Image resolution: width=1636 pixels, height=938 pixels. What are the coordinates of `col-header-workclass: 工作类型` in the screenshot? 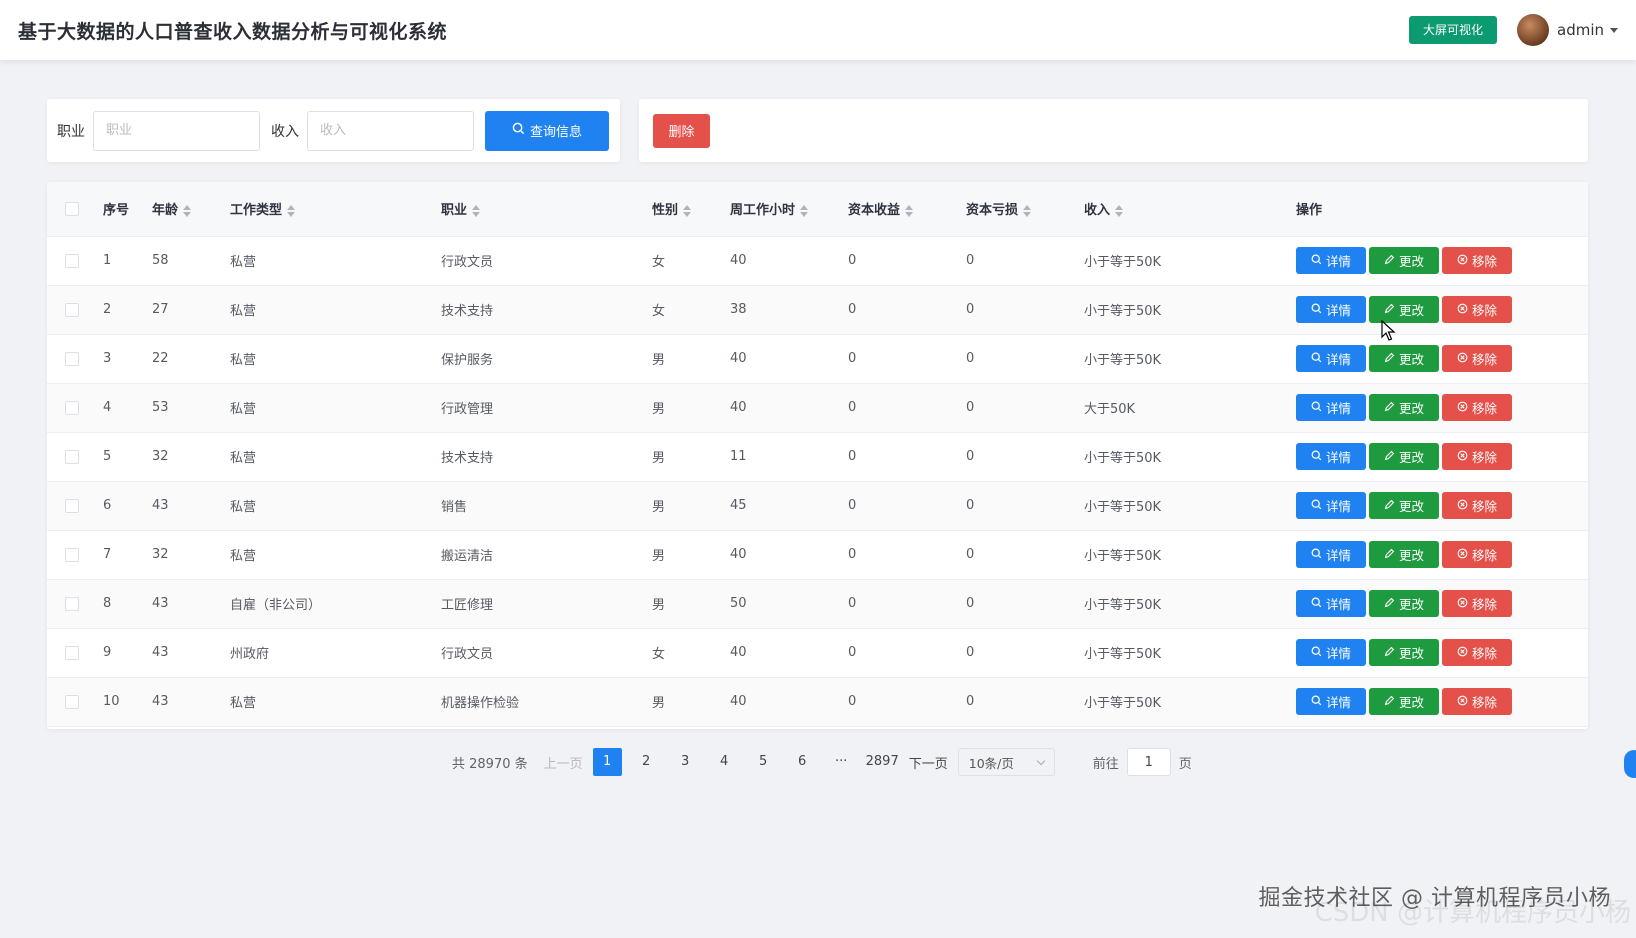 It's located at (335, 209).